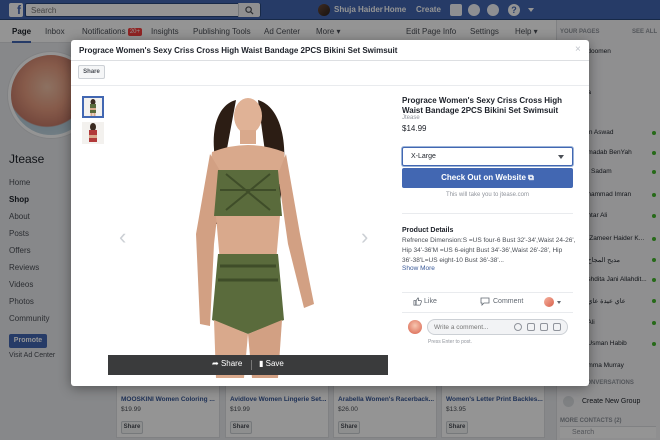  What do you see at coordinates (248, 365) in the screenshot?
I see `image-action-bar: ➦ Share ▮ Save` at bounding box center [248, 365].